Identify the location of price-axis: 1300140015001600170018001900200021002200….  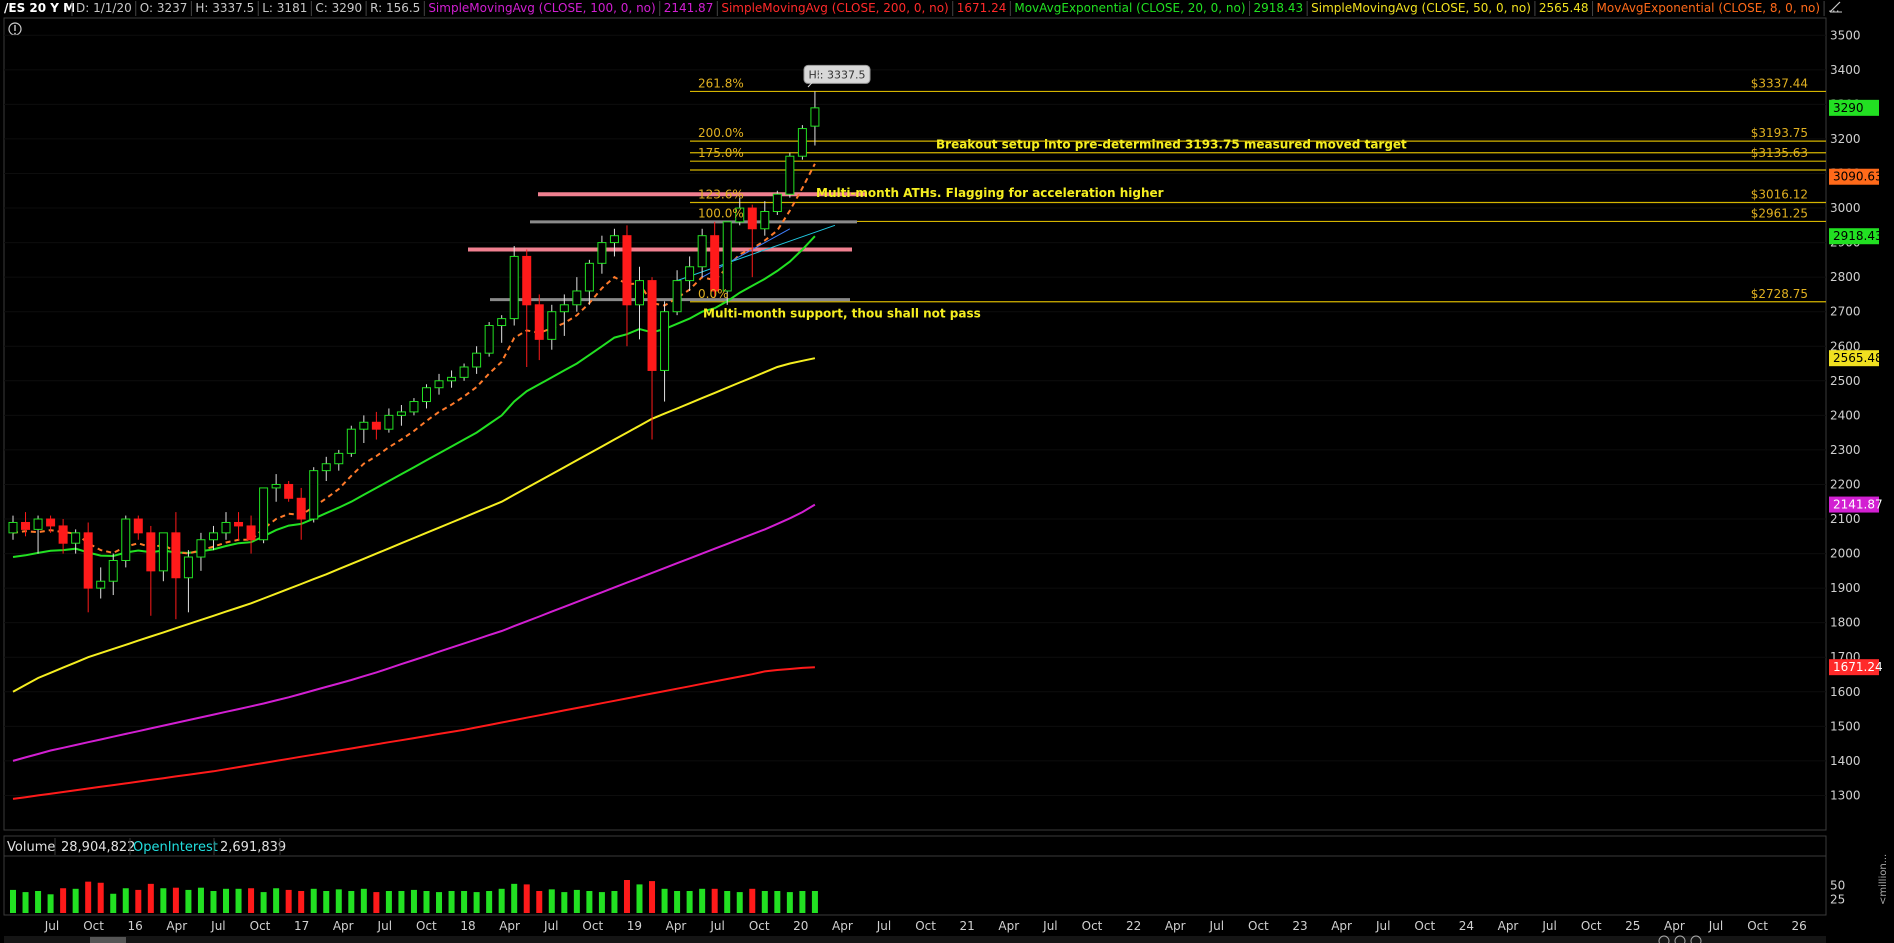
(1845, 415).